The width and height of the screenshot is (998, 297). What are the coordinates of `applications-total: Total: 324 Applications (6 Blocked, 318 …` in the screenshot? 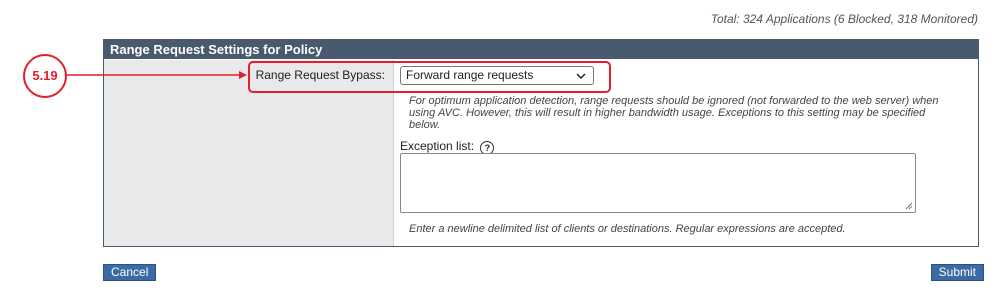 It's located at (844, 19).